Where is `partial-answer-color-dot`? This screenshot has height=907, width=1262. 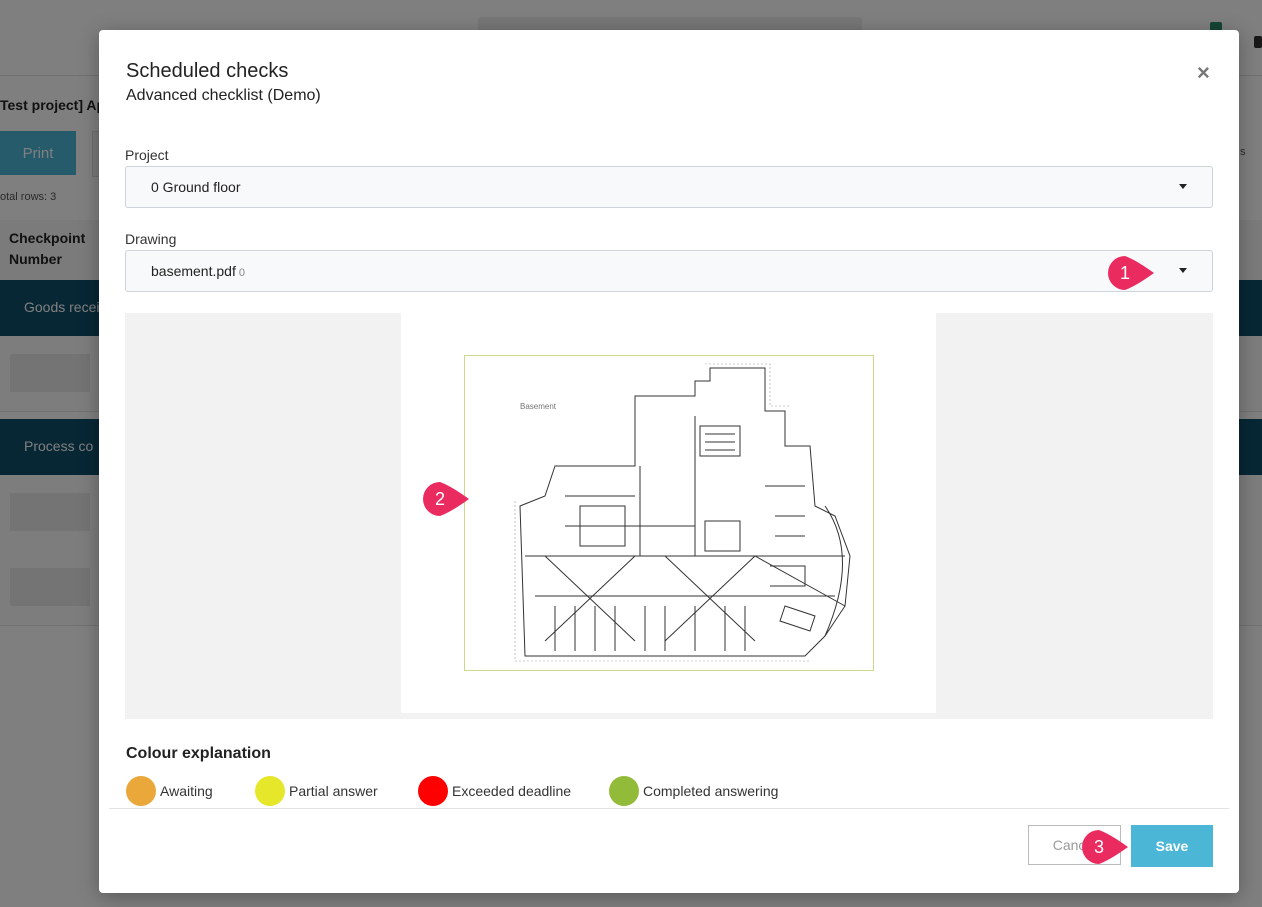 partial-answer-color-dot is located at coordinates (270, 791).